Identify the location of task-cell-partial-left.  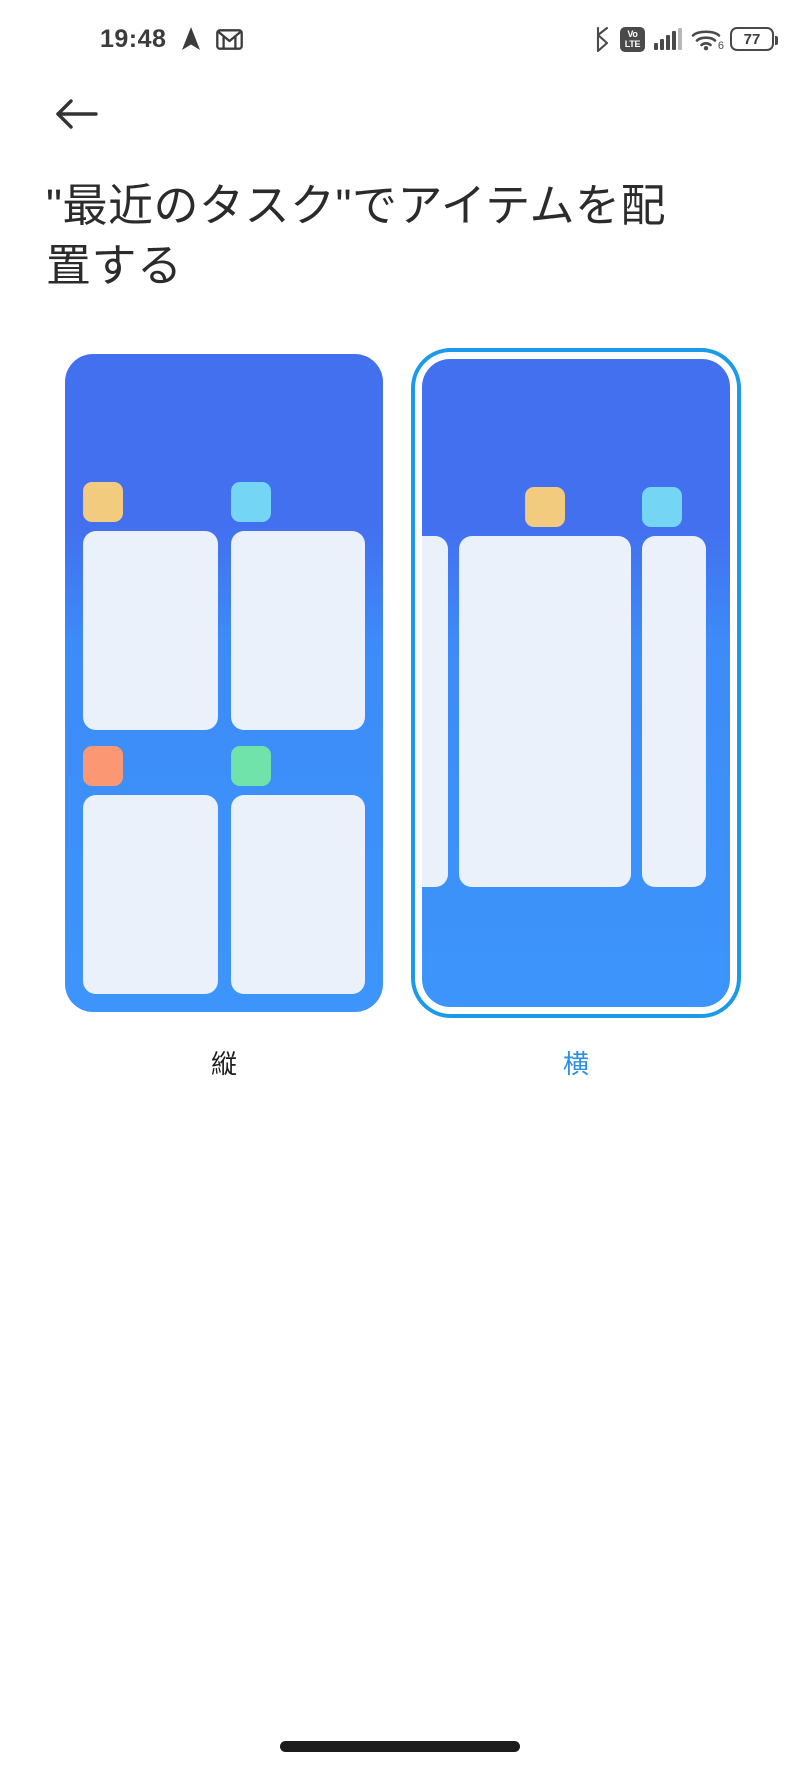
(435, 687).